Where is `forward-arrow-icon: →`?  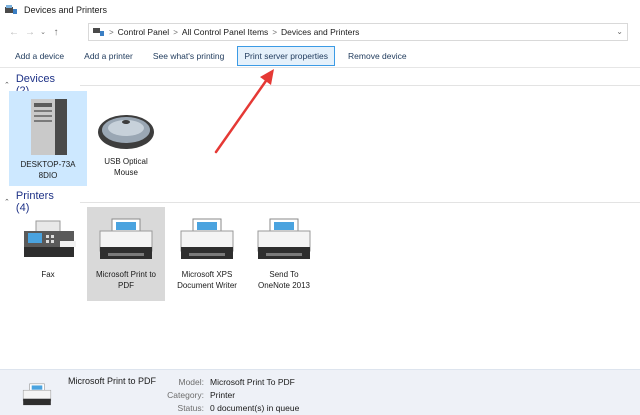
forward-arrow-icon: → is located at coordinates (30, 32).